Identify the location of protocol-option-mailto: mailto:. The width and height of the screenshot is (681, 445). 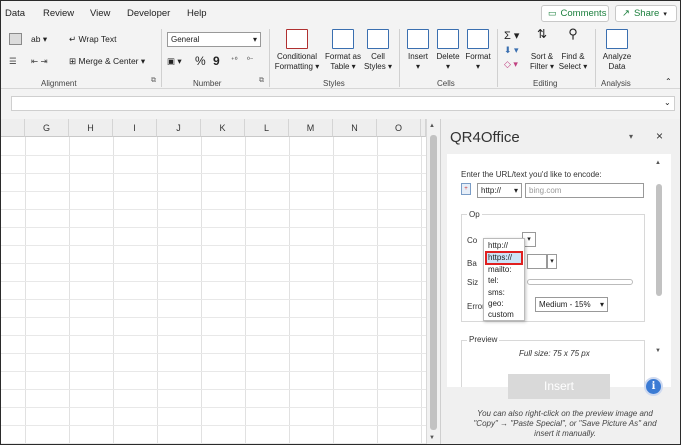
(500, 269).